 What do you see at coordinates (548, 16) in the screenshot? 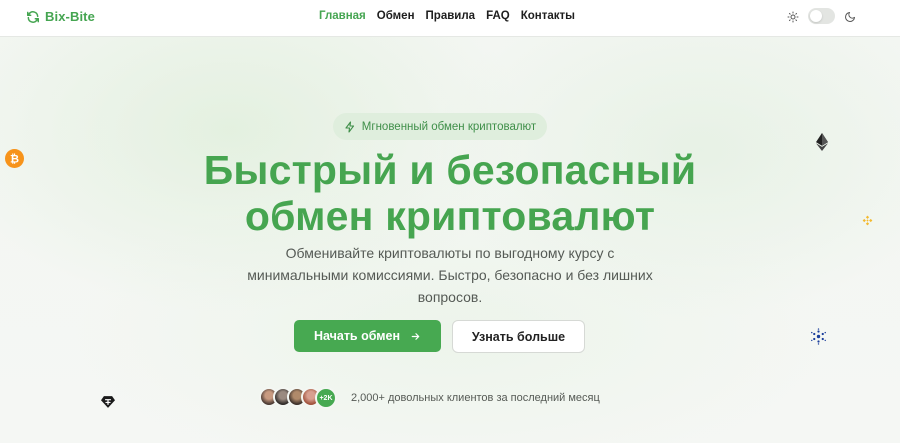
I see `nav-item-contacts: Контакты` at bounding box center [548, 16].